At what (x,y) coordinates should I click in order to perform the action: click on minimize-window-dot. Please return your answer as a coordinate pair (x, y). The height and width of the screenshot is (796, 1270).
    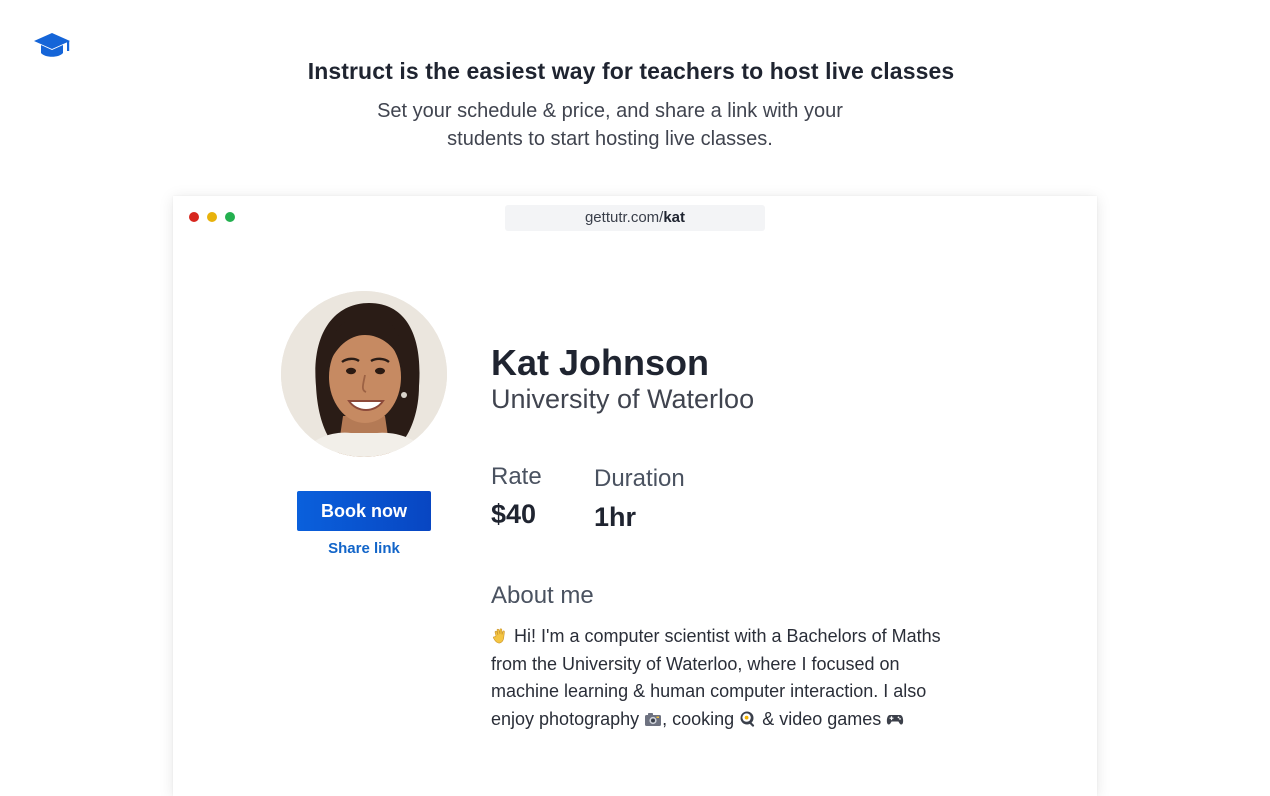
    Looking at the image, I should click on (212, 217).